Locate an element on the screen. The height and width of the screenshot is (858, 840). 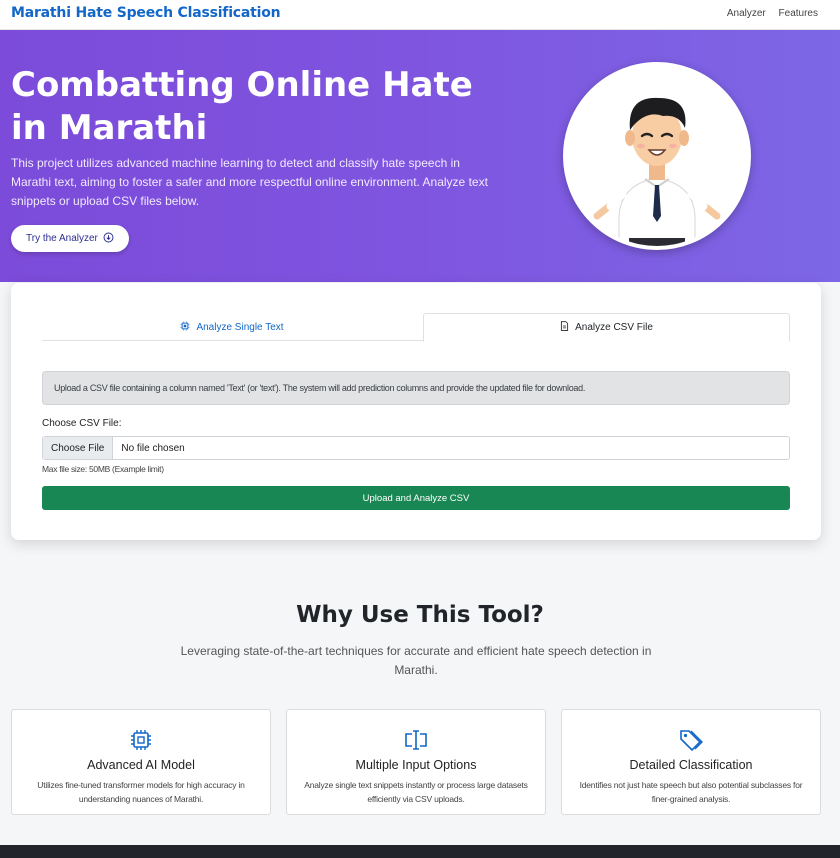
feature-title: Multiple Input Options is located at coordinates (416, 765).